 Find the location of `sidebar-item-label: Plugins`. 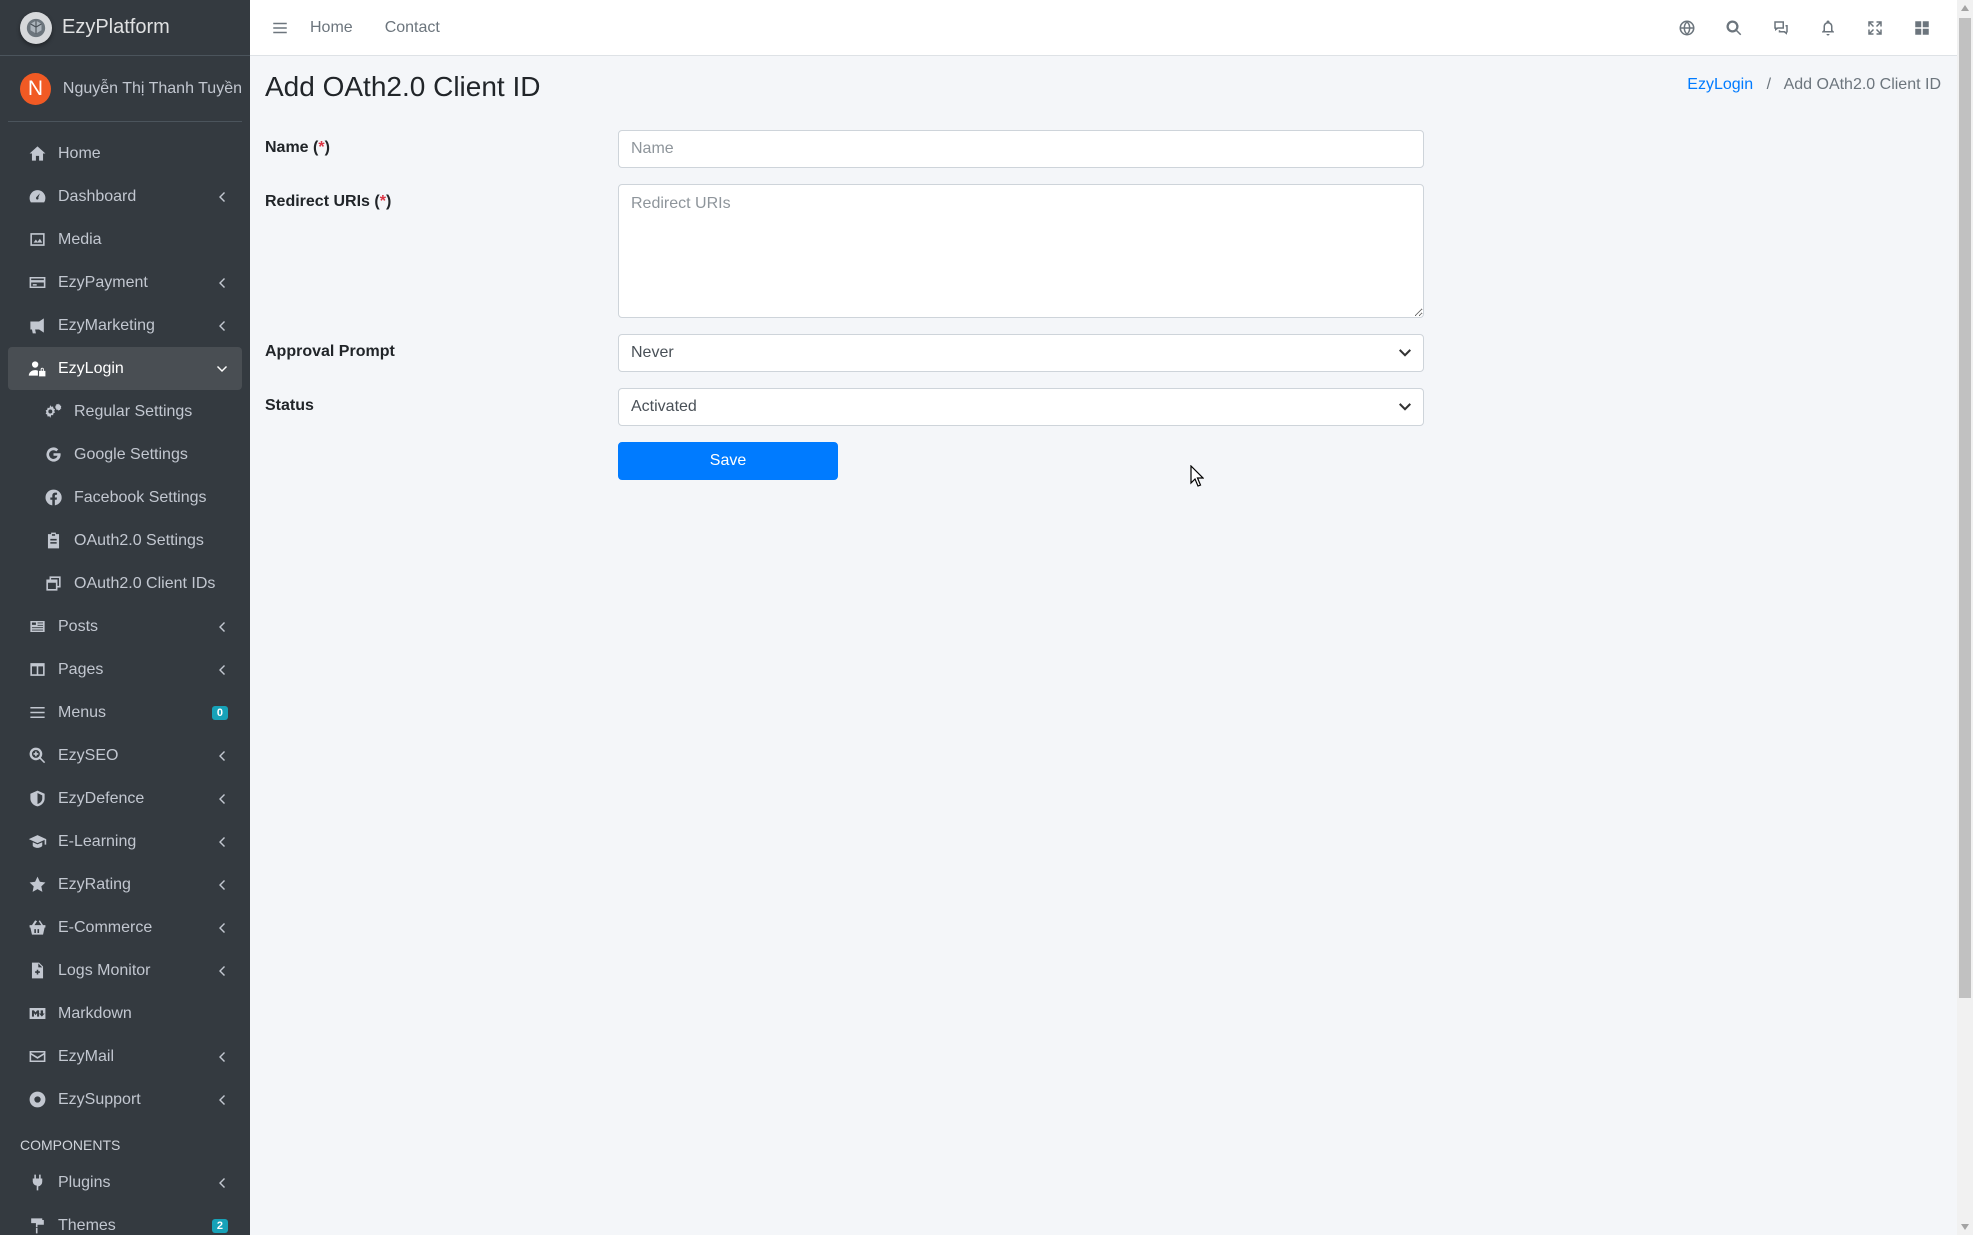

sidebar-item-label: Plugins is located at coordinates (84, 1182).